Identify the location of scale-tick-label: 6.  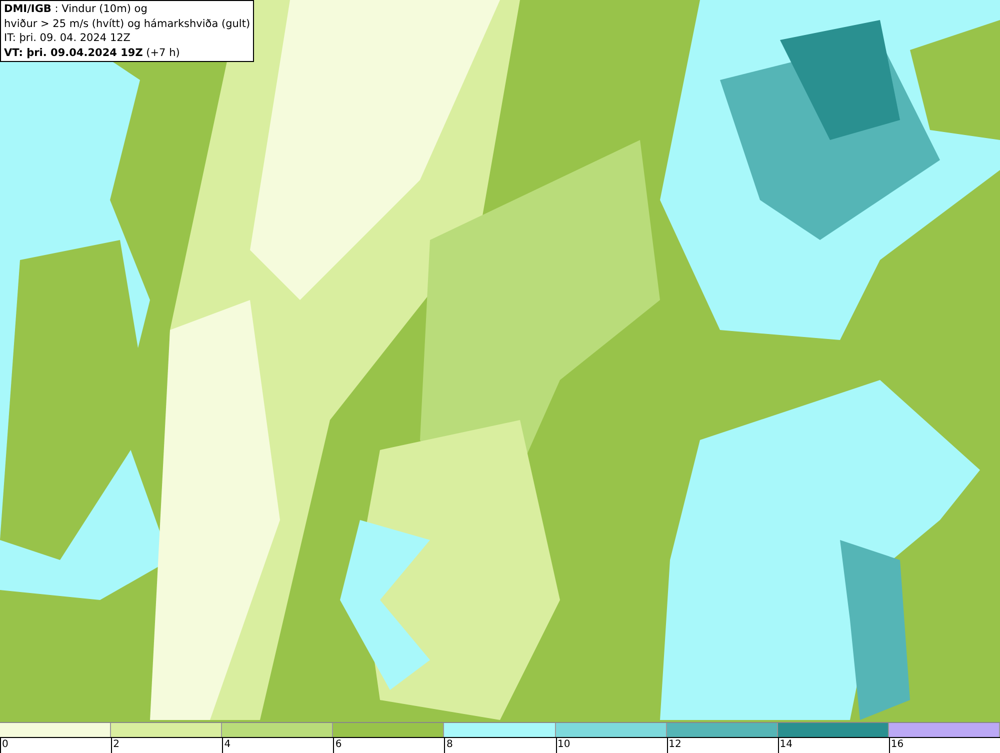
(337, 745).